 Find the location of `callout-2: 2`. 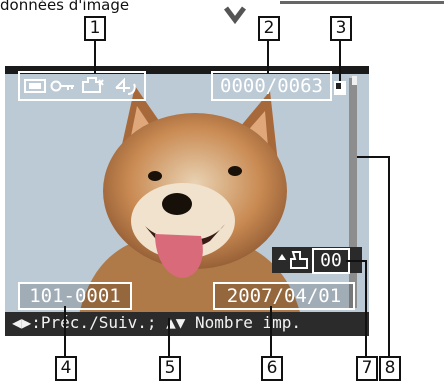

callout-2: 2 is located at coordinates (269, 28).